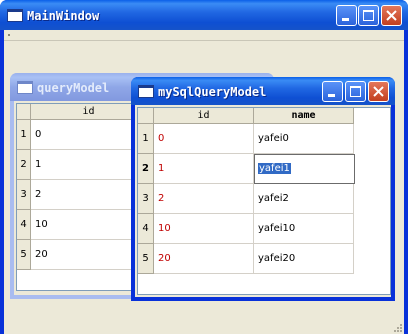 This screenshot has height=334, width=408. Describe the element at coordinates (304, 259) in the screenshot. I see `table-cell-name: yafei20` at that location.